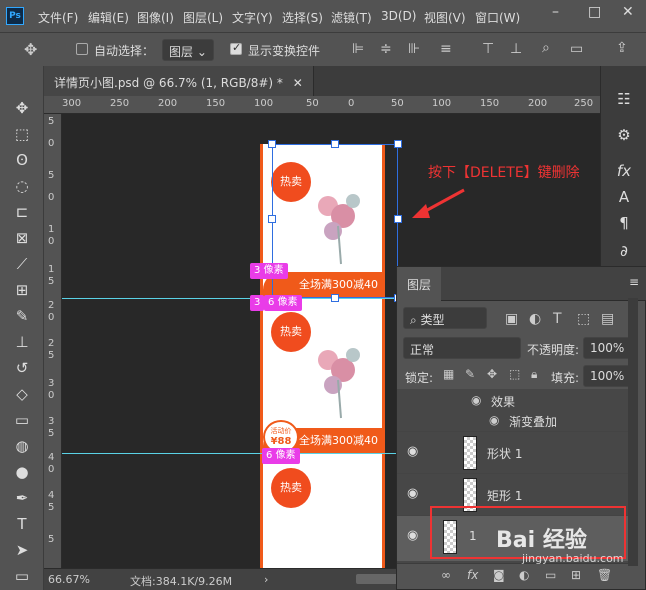  I want to click on kind-filter-dropdown: ⌕ 类型, so click(445, 318).